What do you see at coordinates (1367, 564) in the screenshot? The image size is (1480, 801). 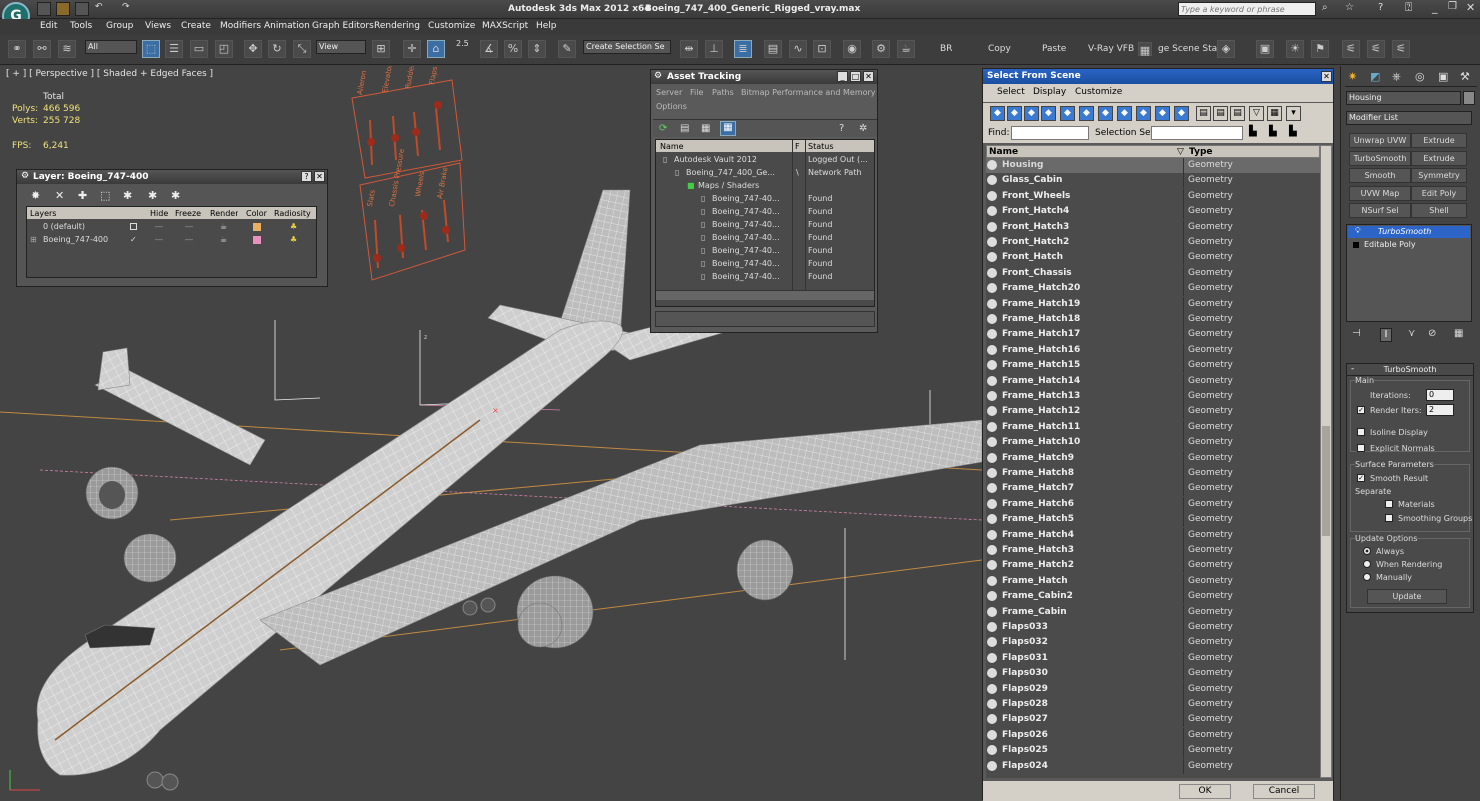 I see `when-rendering-radio` at bounding box center [1367, 564].